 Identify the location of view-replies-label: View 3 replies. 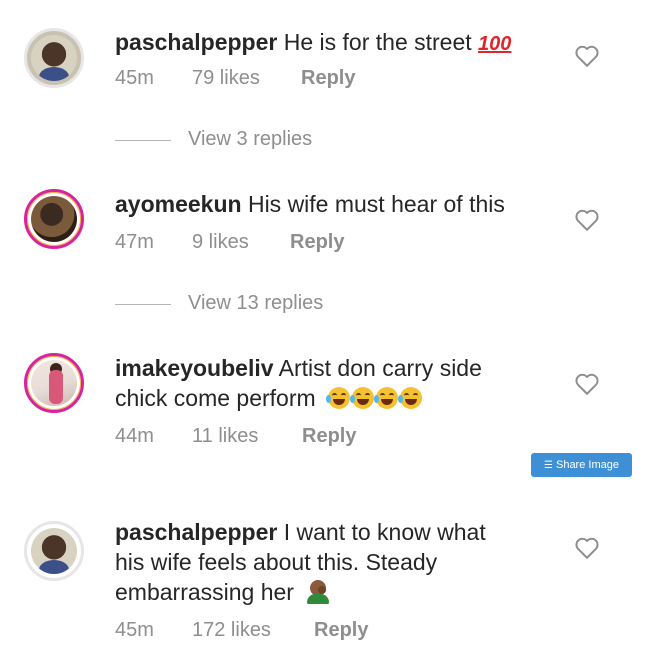
(250, 139).